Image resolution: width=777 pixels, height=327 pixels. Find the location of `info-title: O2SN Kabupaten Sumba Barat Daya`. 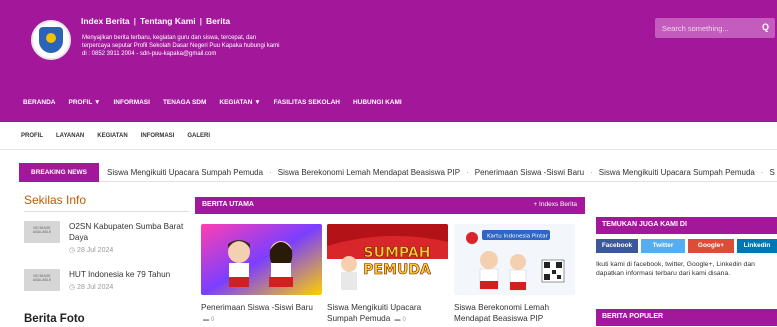

info-title: O2SN Kabupaten Sumba Barat Daya is located at coordinates (131, 232).